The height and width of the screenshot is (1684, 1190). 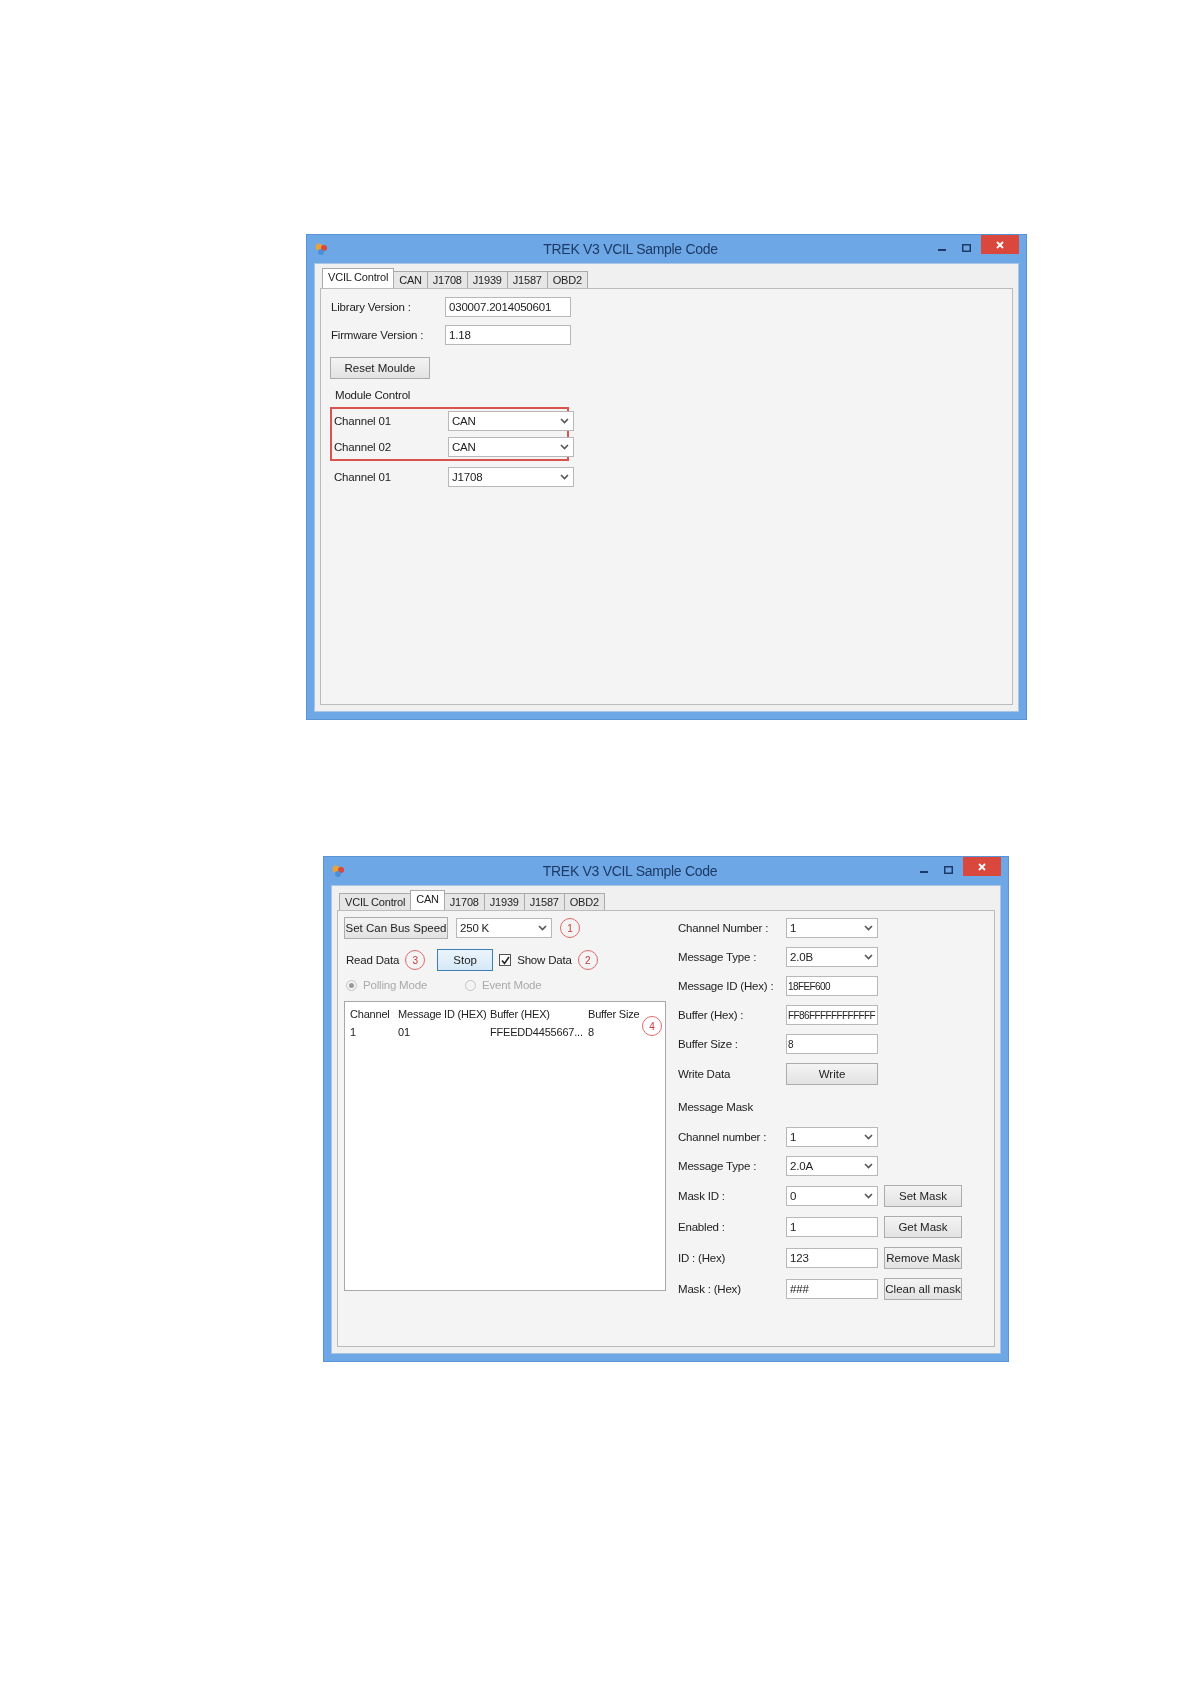 I want to click on field-label: ID : (Hex), so click(x=702, y=1258).